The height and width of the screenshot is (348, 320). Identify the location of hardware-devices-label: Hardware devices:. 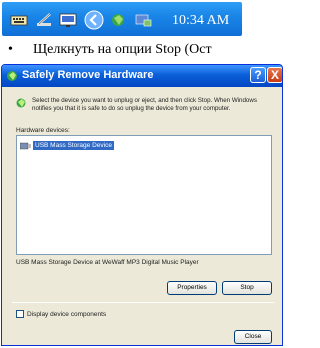
(43, 130).